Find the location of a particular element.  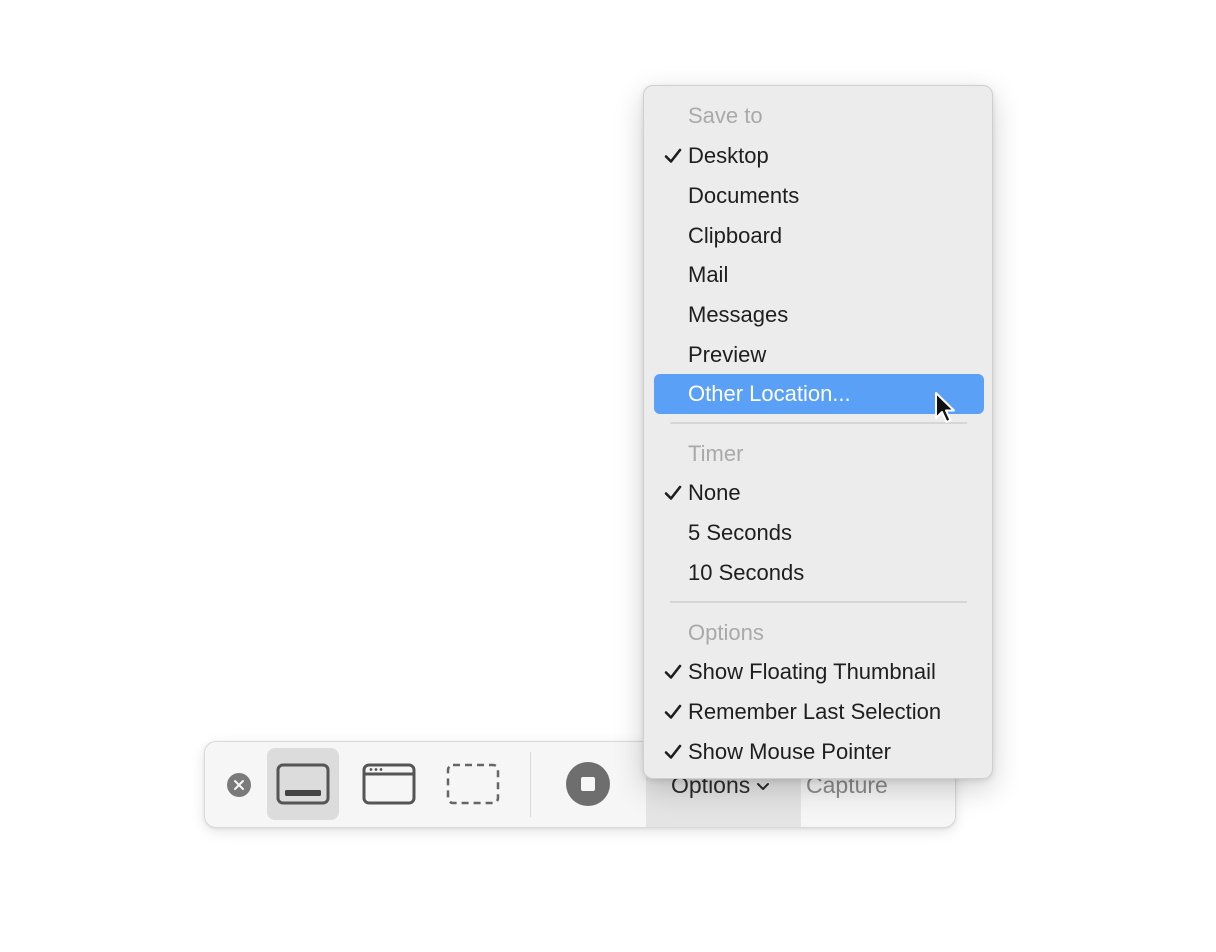

menu-section-header-save-to: Save to is located at coordinates (725, 115).